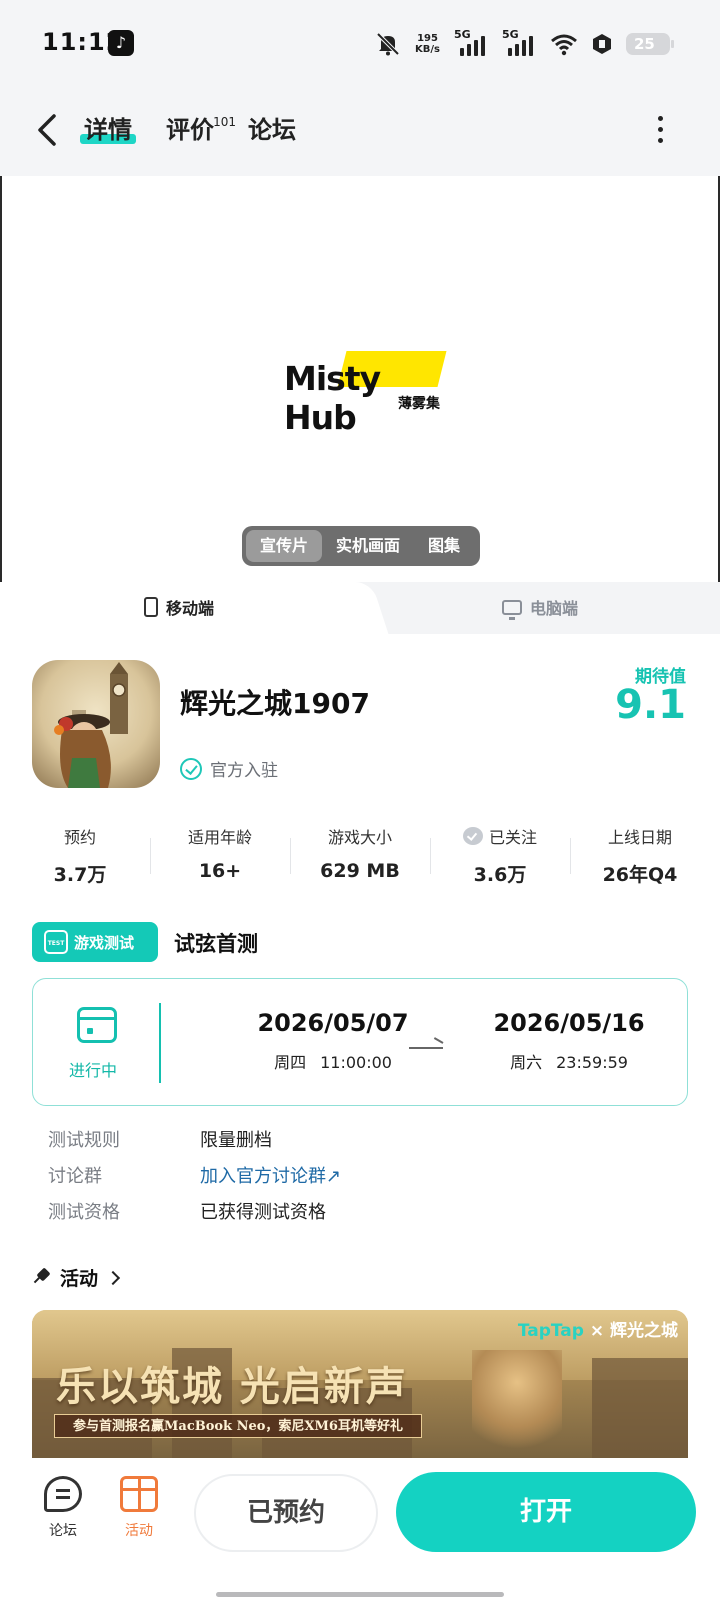  Describe the element at coordinates (500, 875) in the screenshot. I see `stat-value: 3.6万` at that location.